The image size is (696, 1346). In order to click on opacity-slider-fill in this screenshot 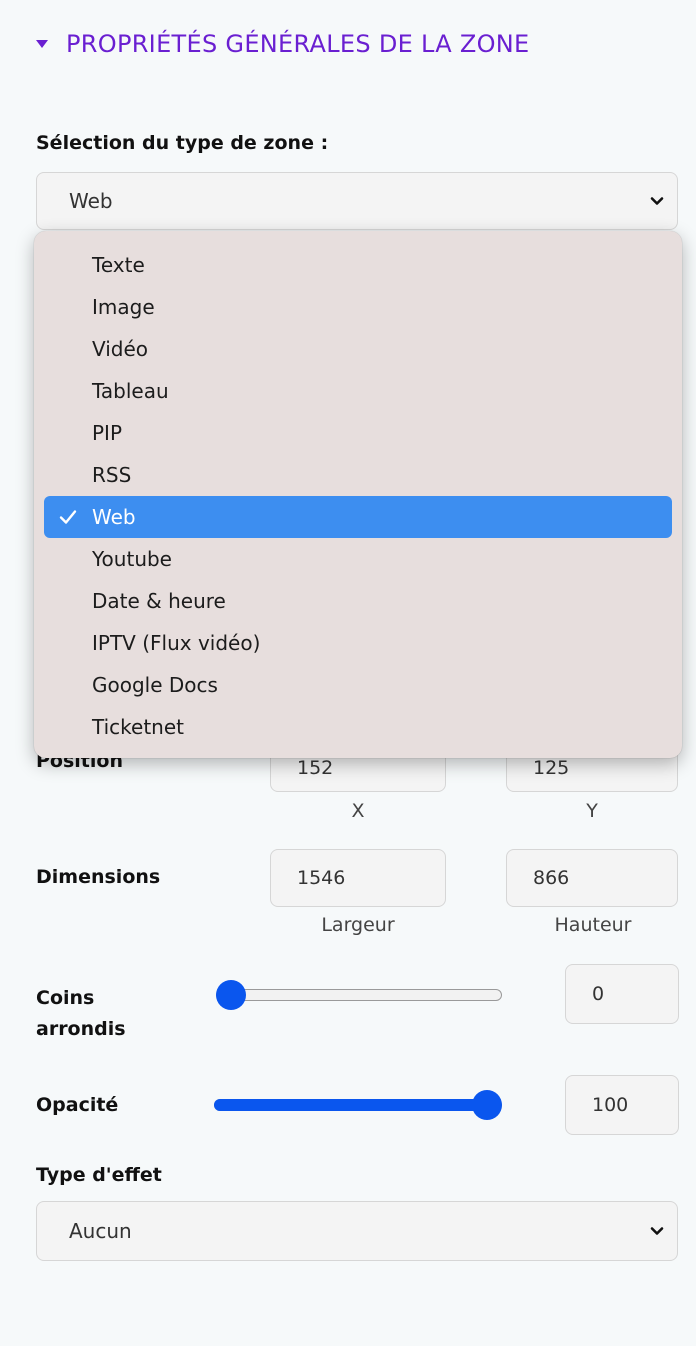, I will do `click(350, 1105)`.